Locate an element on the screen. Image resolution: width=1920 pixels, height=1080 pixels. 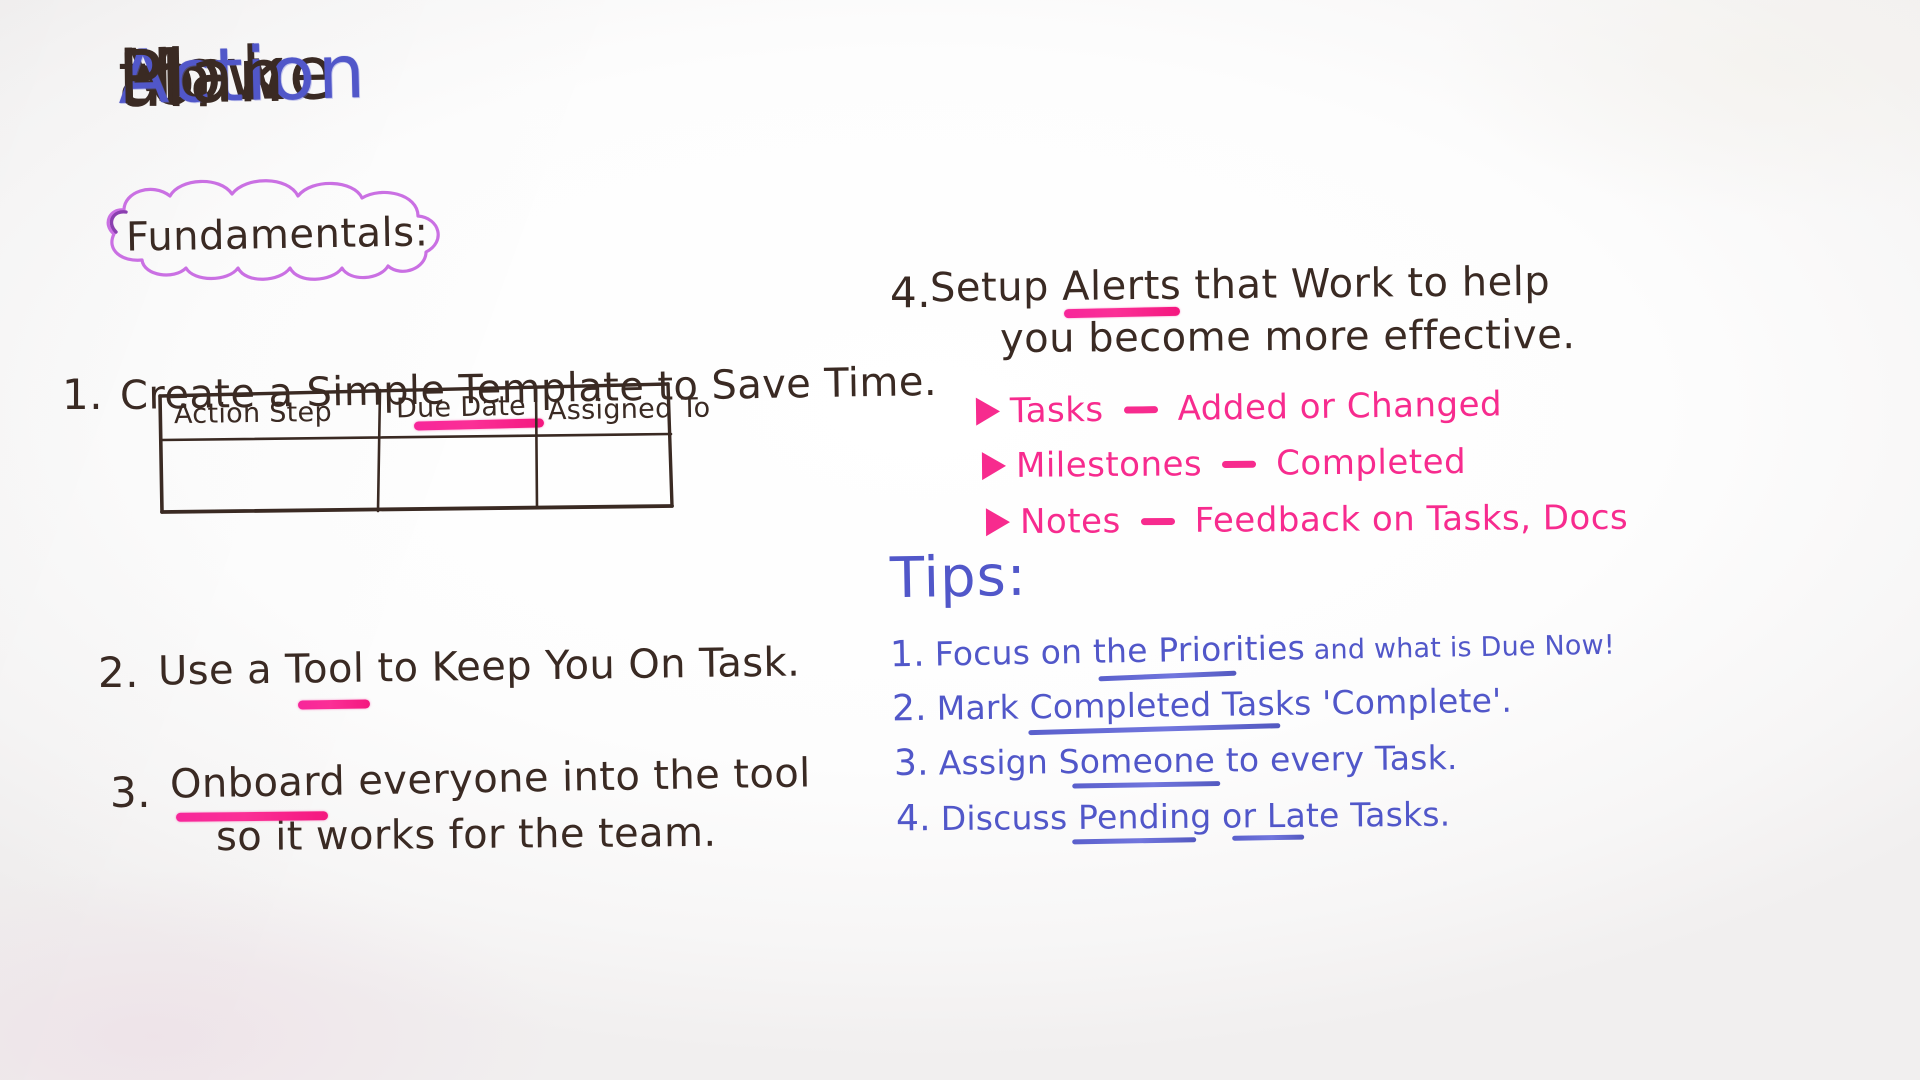
list-item-4-text-line2: you become more effective. is located at coordinates (1287, 337).